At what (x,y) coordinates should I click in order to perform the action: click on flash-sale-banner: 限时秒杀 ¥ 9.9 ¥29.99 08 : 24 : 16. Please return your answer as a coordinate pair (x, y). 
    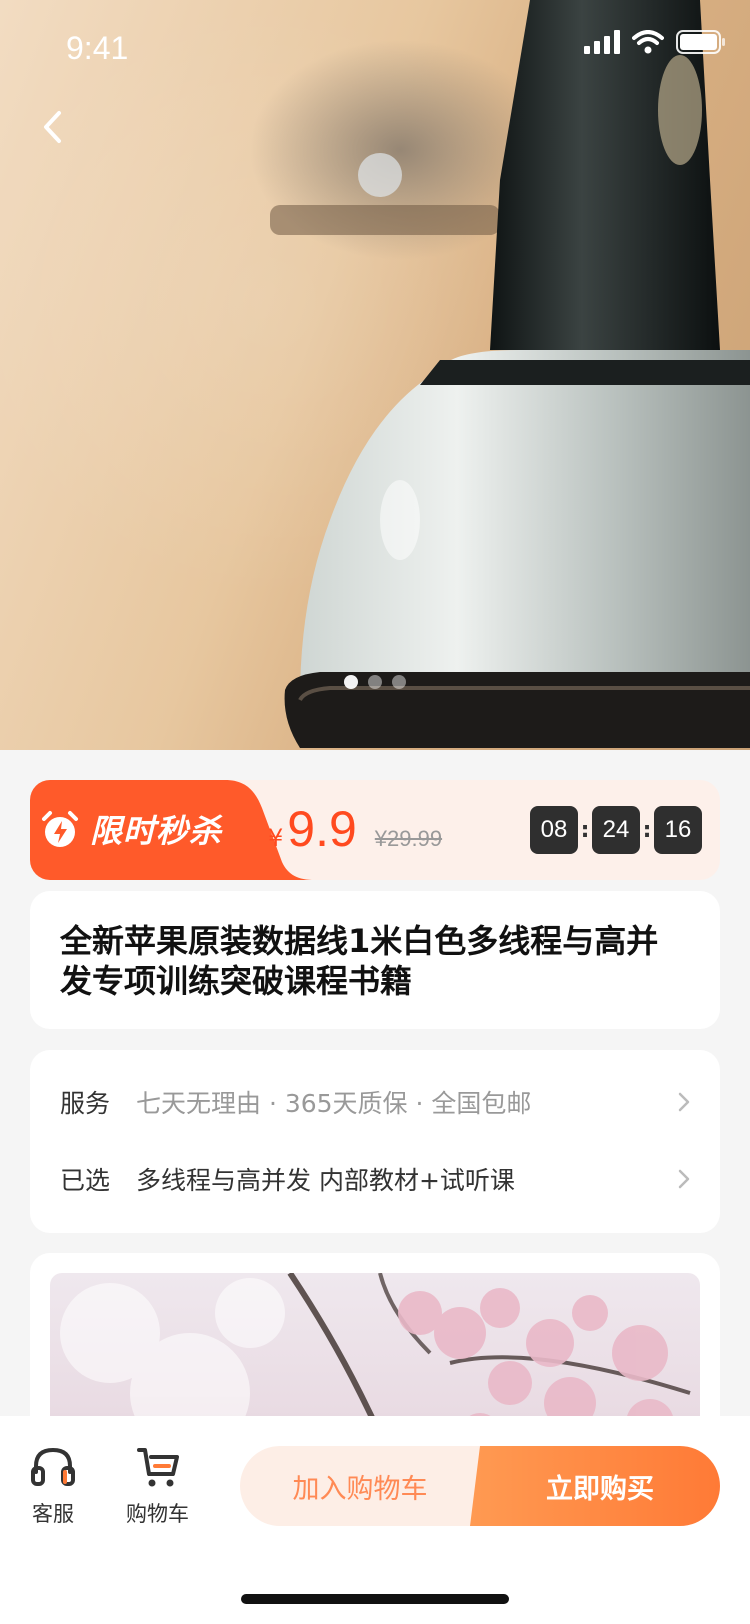
    Looking at the image, I should click on (375, 830).